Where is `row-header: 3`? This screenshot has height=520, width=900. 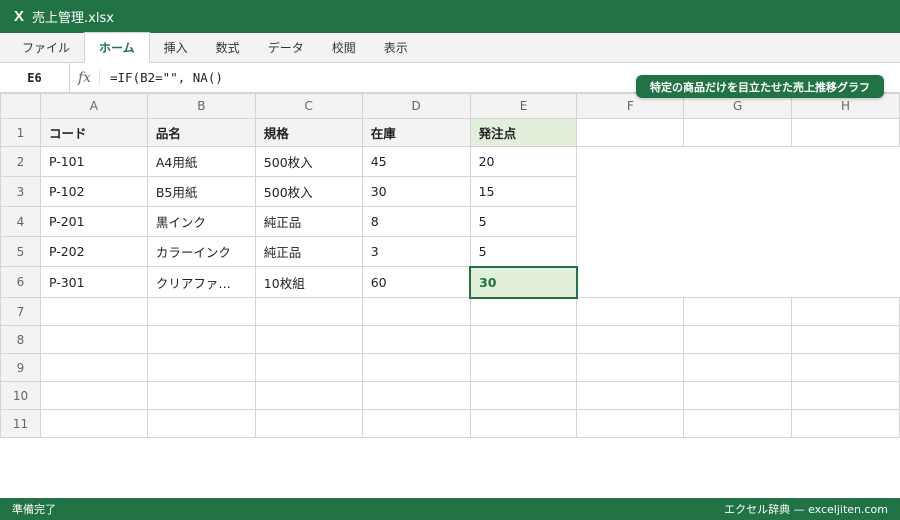
row-header: 3 is located at coordinates (20, 191).